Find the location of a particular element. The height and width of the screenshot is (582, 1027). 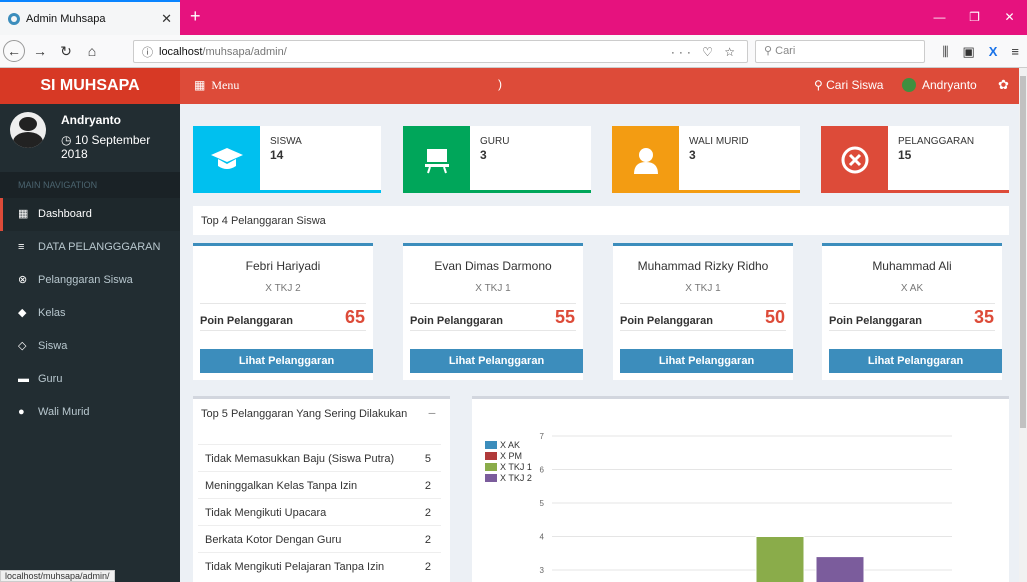

sidebar-item-siswa: ◇ Siswa is located at coordinates (90, 346).